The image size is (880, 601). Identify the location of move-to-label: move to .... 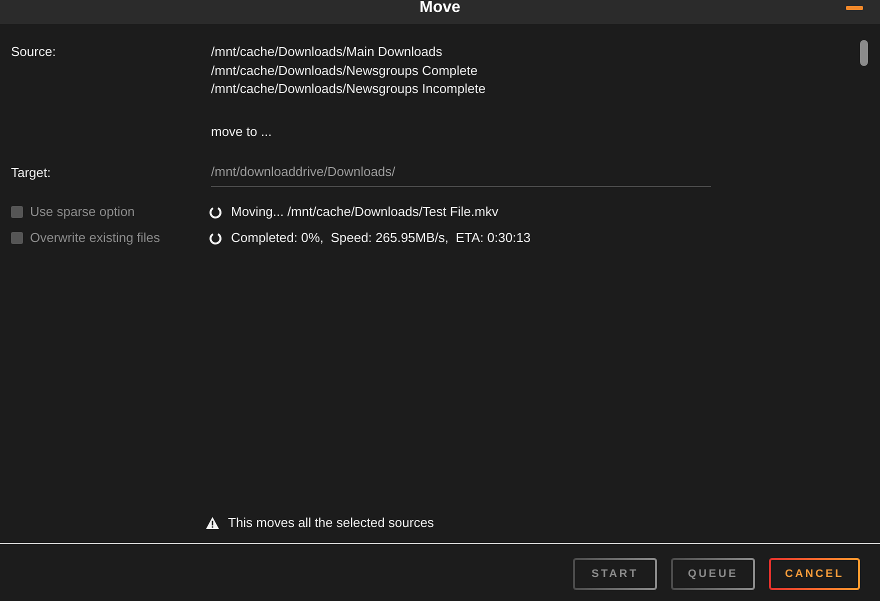
(241, 132).